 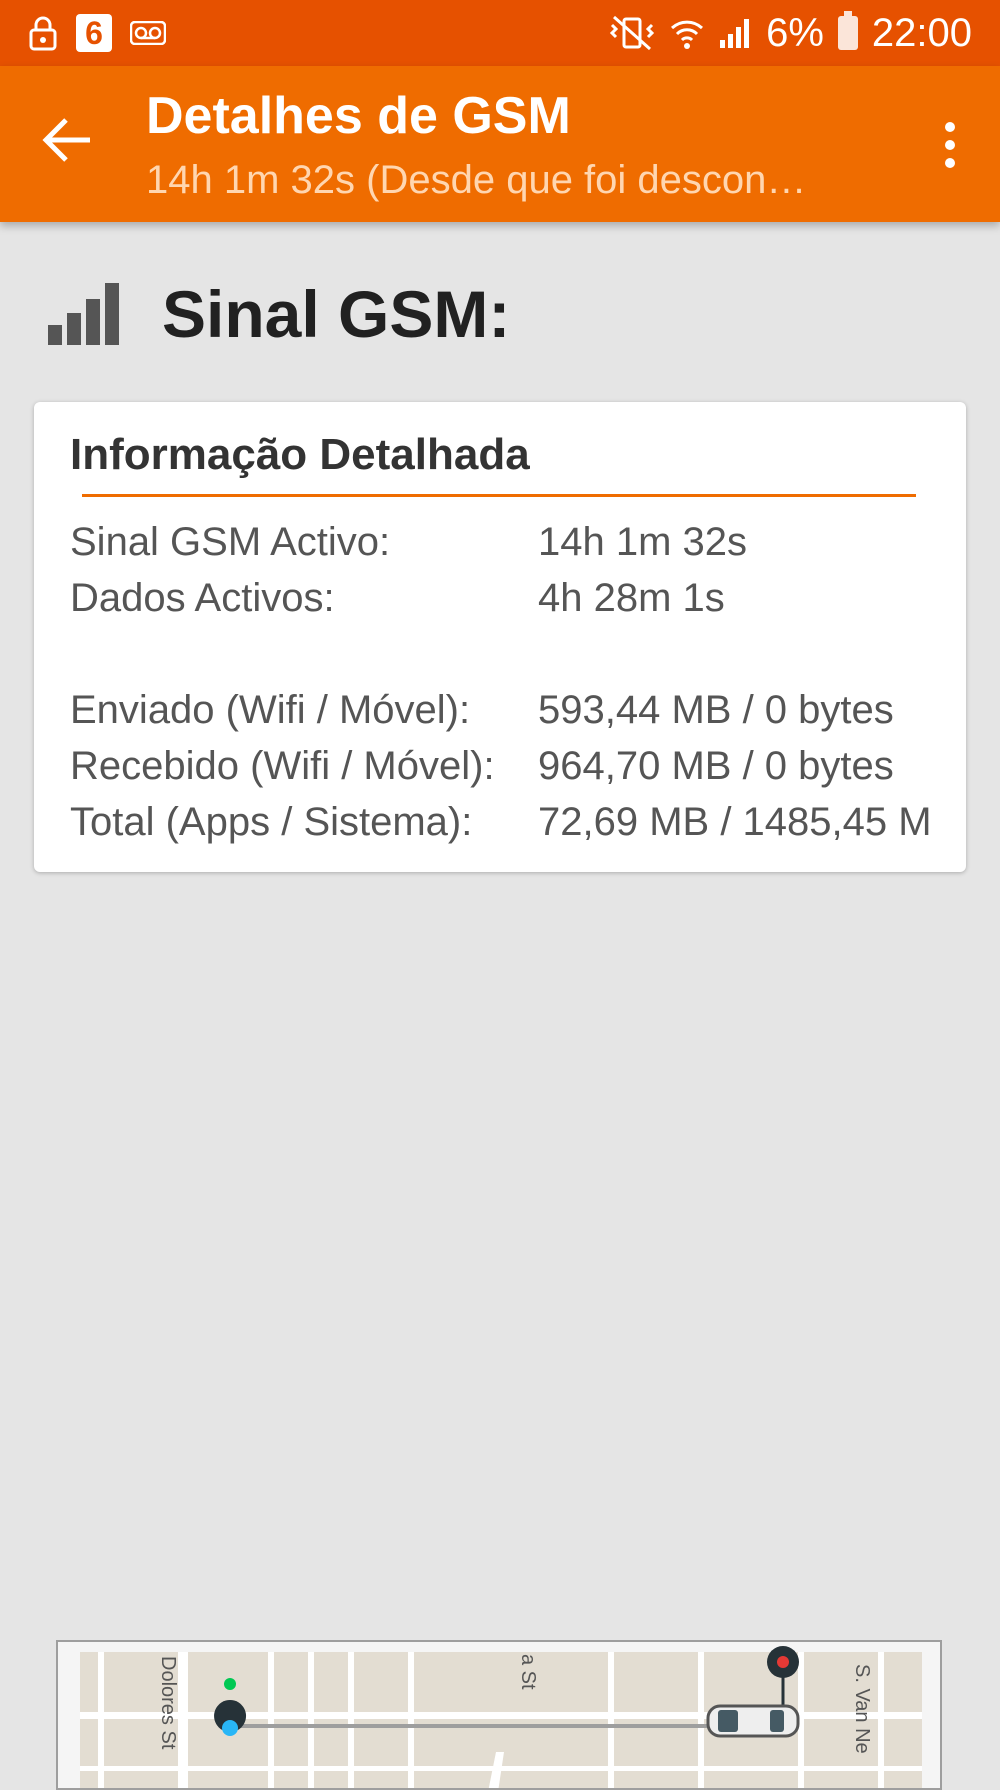 What do you see at coordinates (631, 598) in the screenshot?
I see `info-value: 4h 28m 1s` at bounding box center [631, 598].